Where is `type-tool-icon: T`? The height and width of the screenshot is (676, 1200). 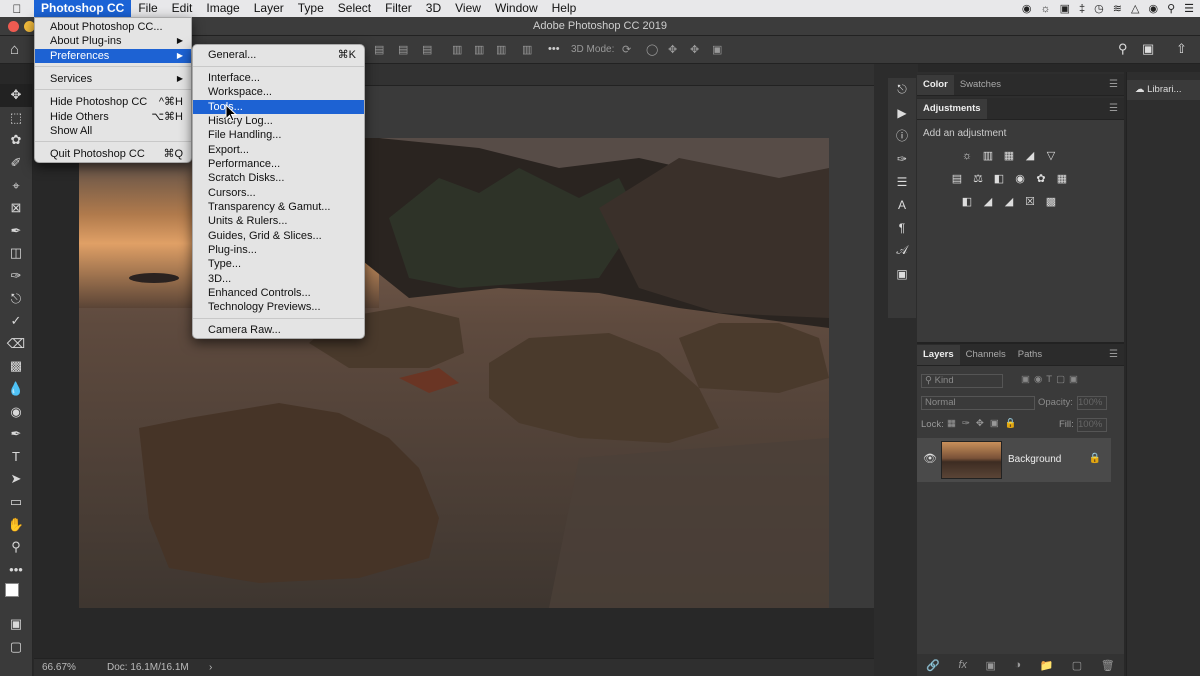 type-tool-icon: T is located at coordinates (16, 457).